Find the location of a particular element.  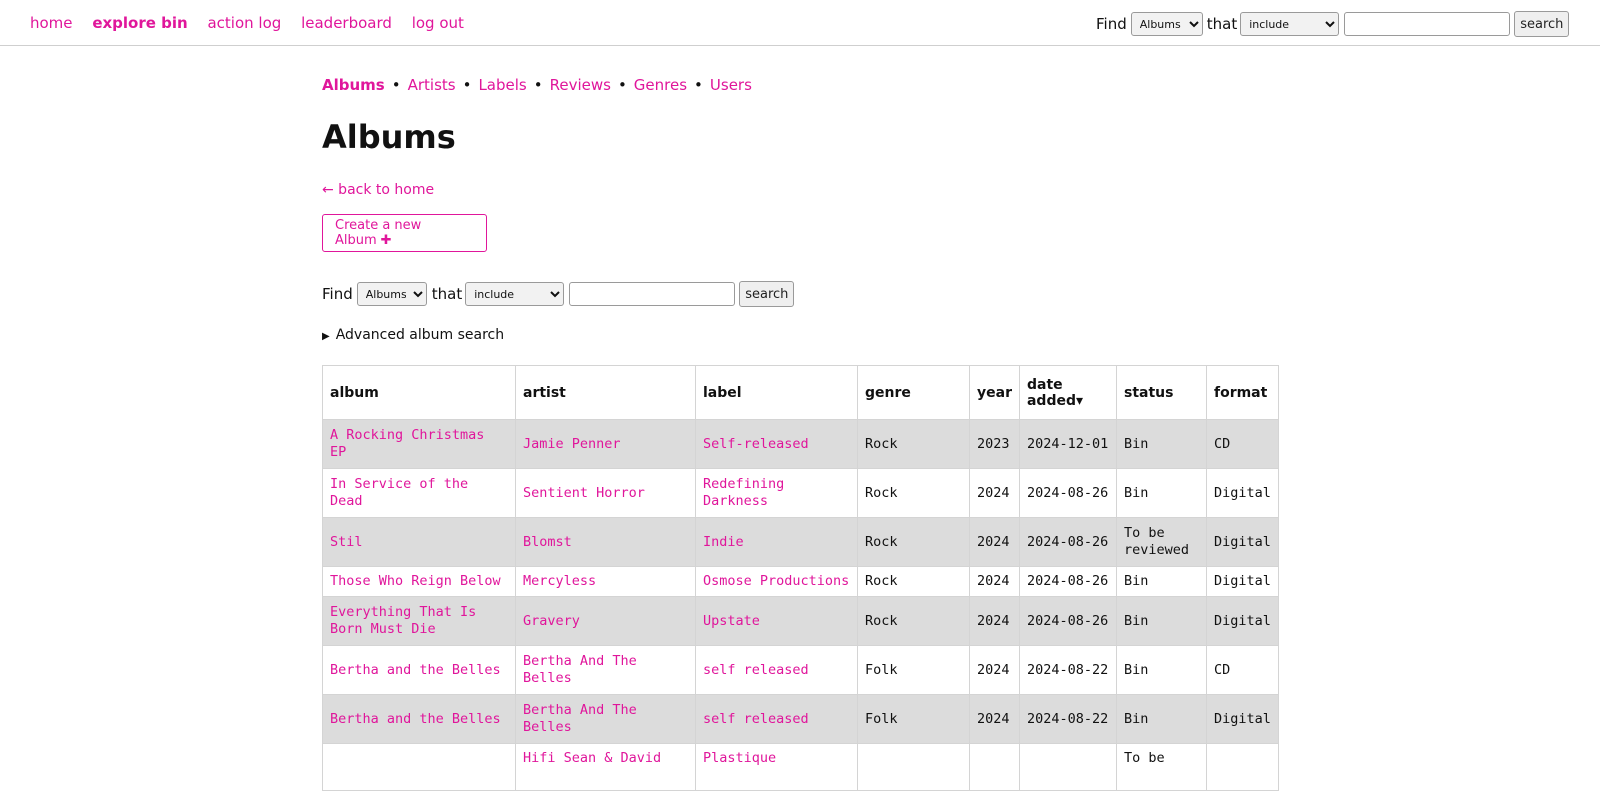

section-labels: Labels is located at coordinates (502, 85).